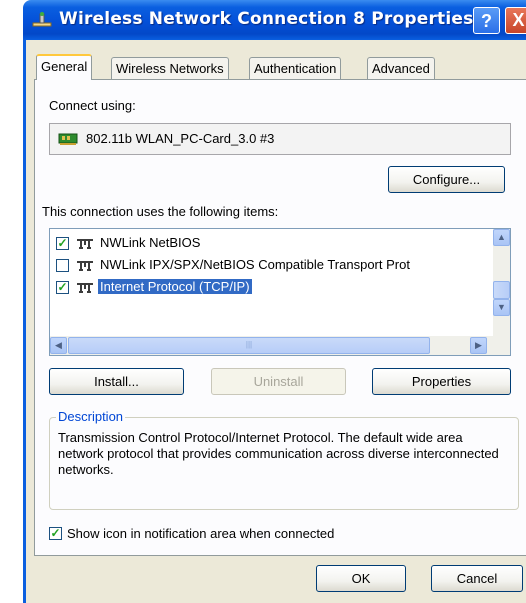 This screenshot has height=603, width=526. Describe the element at coordinates (175, 286) in the screenshot. I see `item-label: Internet Protocol (TCP/IP)` at that location.